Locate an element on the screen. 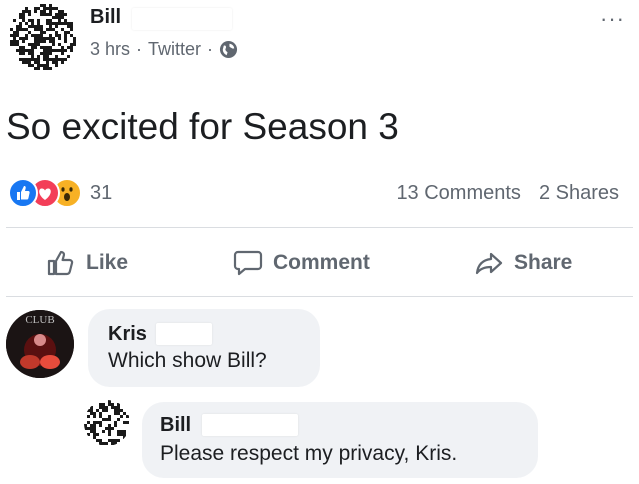 This screenshot has height=484, width=639. commenter-avatar: CLUB is located at coordinates (40, 344).